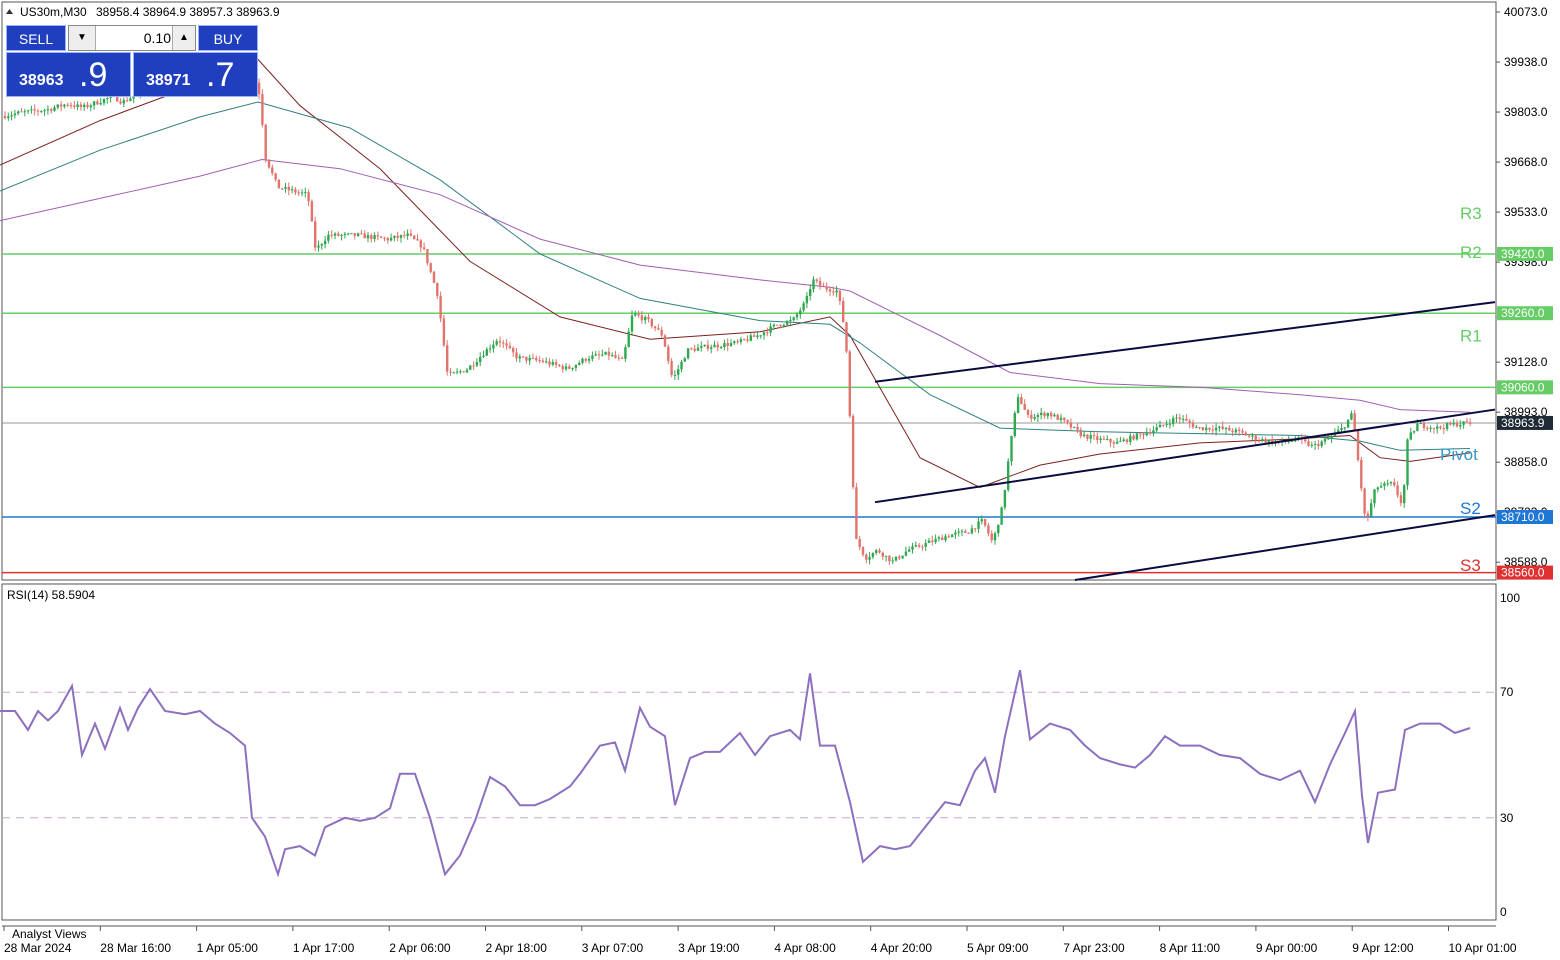 The height and width of the screenshot is (960, 1560). I want to click on lot-decrease-icon: ▼, so click(82, 38).